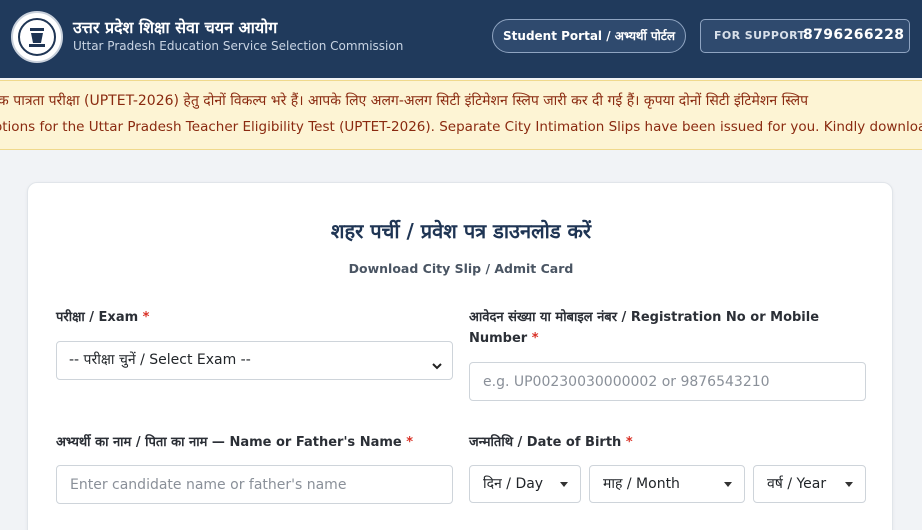  What do you see at coordinates (760, 35) in the screenshot?
I see `support-label: FOR SUPPORT` at bounding box center [760, 35].